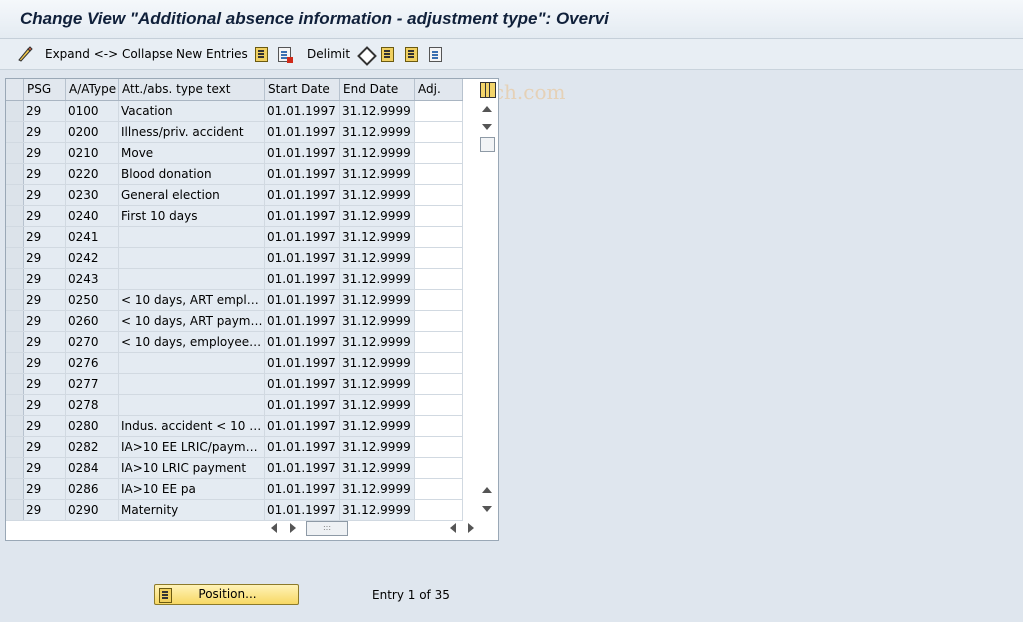 The height and width of the screenshot is (622, 1023). I want to click on type-text-cell: Maternity, so click(192, 510).